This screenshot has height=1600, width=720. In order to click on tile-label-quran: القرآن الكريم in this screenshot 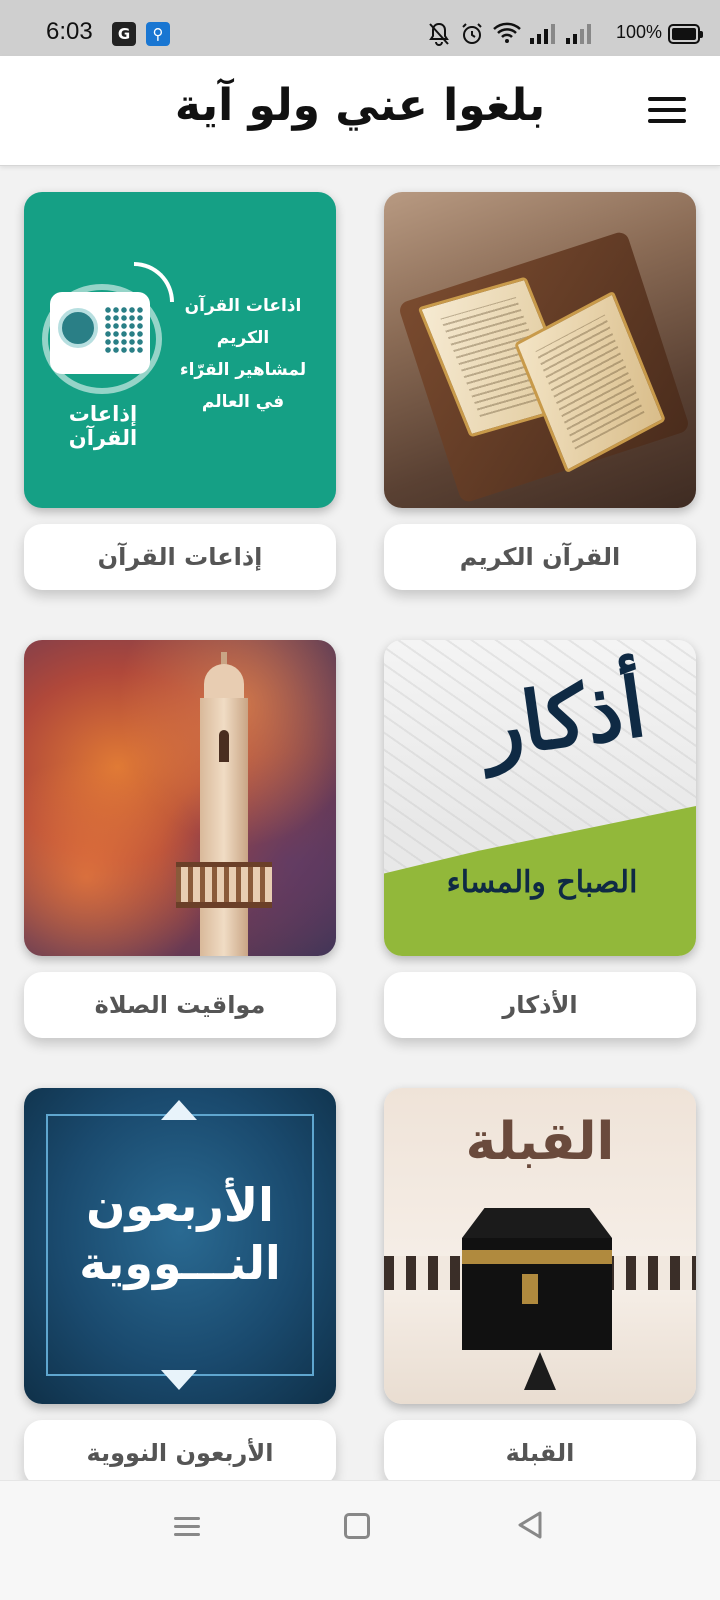, I will do `click(540, 557)`.